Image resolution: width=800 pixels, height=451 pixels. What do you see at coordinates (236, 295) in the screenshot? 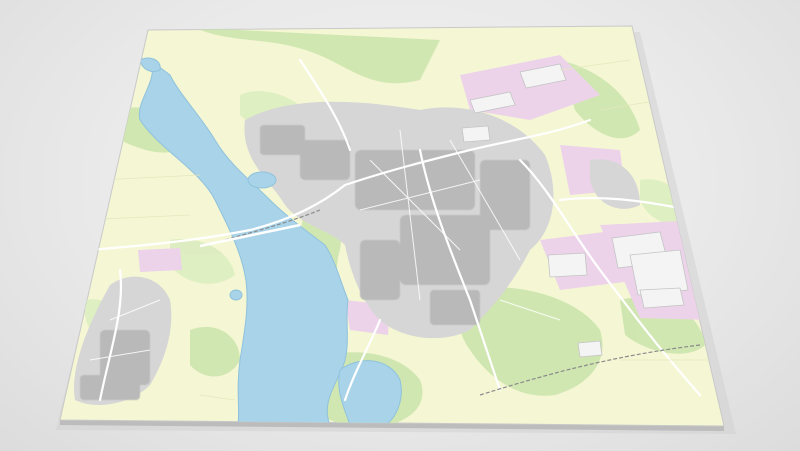
I see `pond-small` at bounding box center [236, 295].